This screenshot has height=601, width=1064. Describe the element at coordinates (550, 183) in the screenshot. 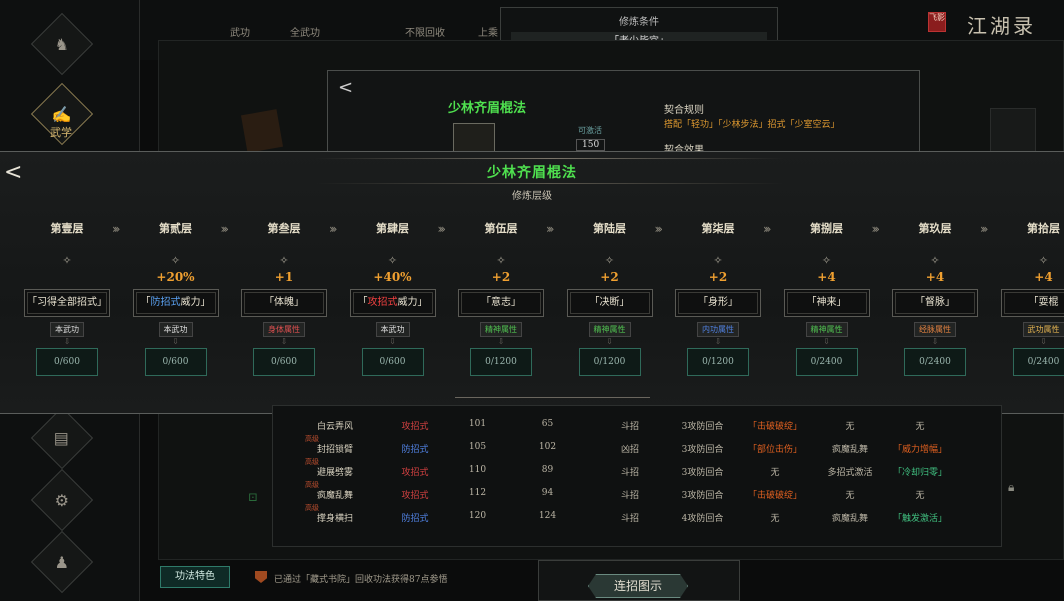

I see `subtitle-ornament` at that location.